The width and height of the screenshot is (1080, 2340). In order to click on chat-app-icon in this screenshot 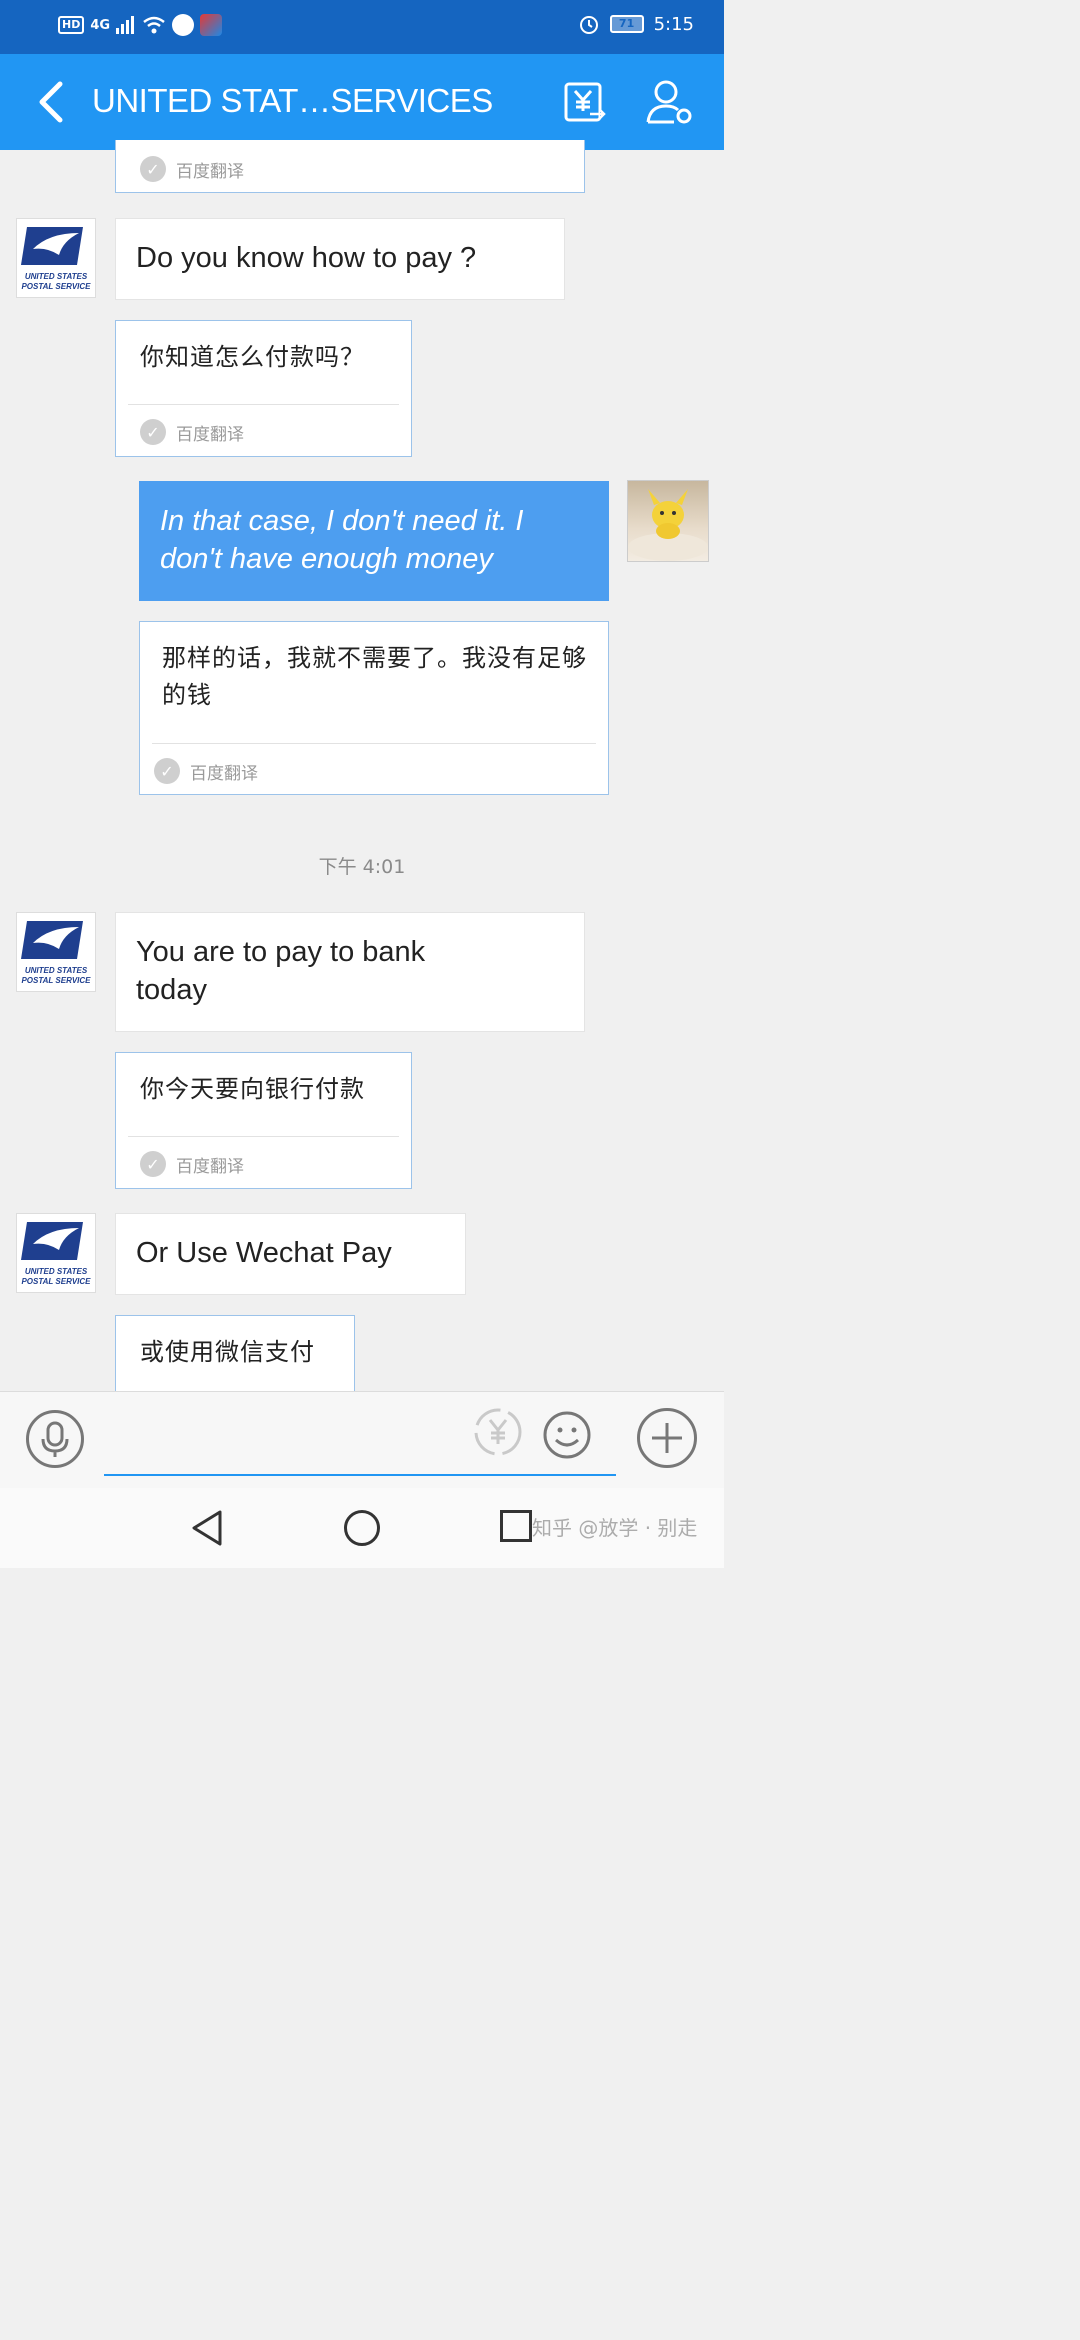, I will do `click(183, 25)`.